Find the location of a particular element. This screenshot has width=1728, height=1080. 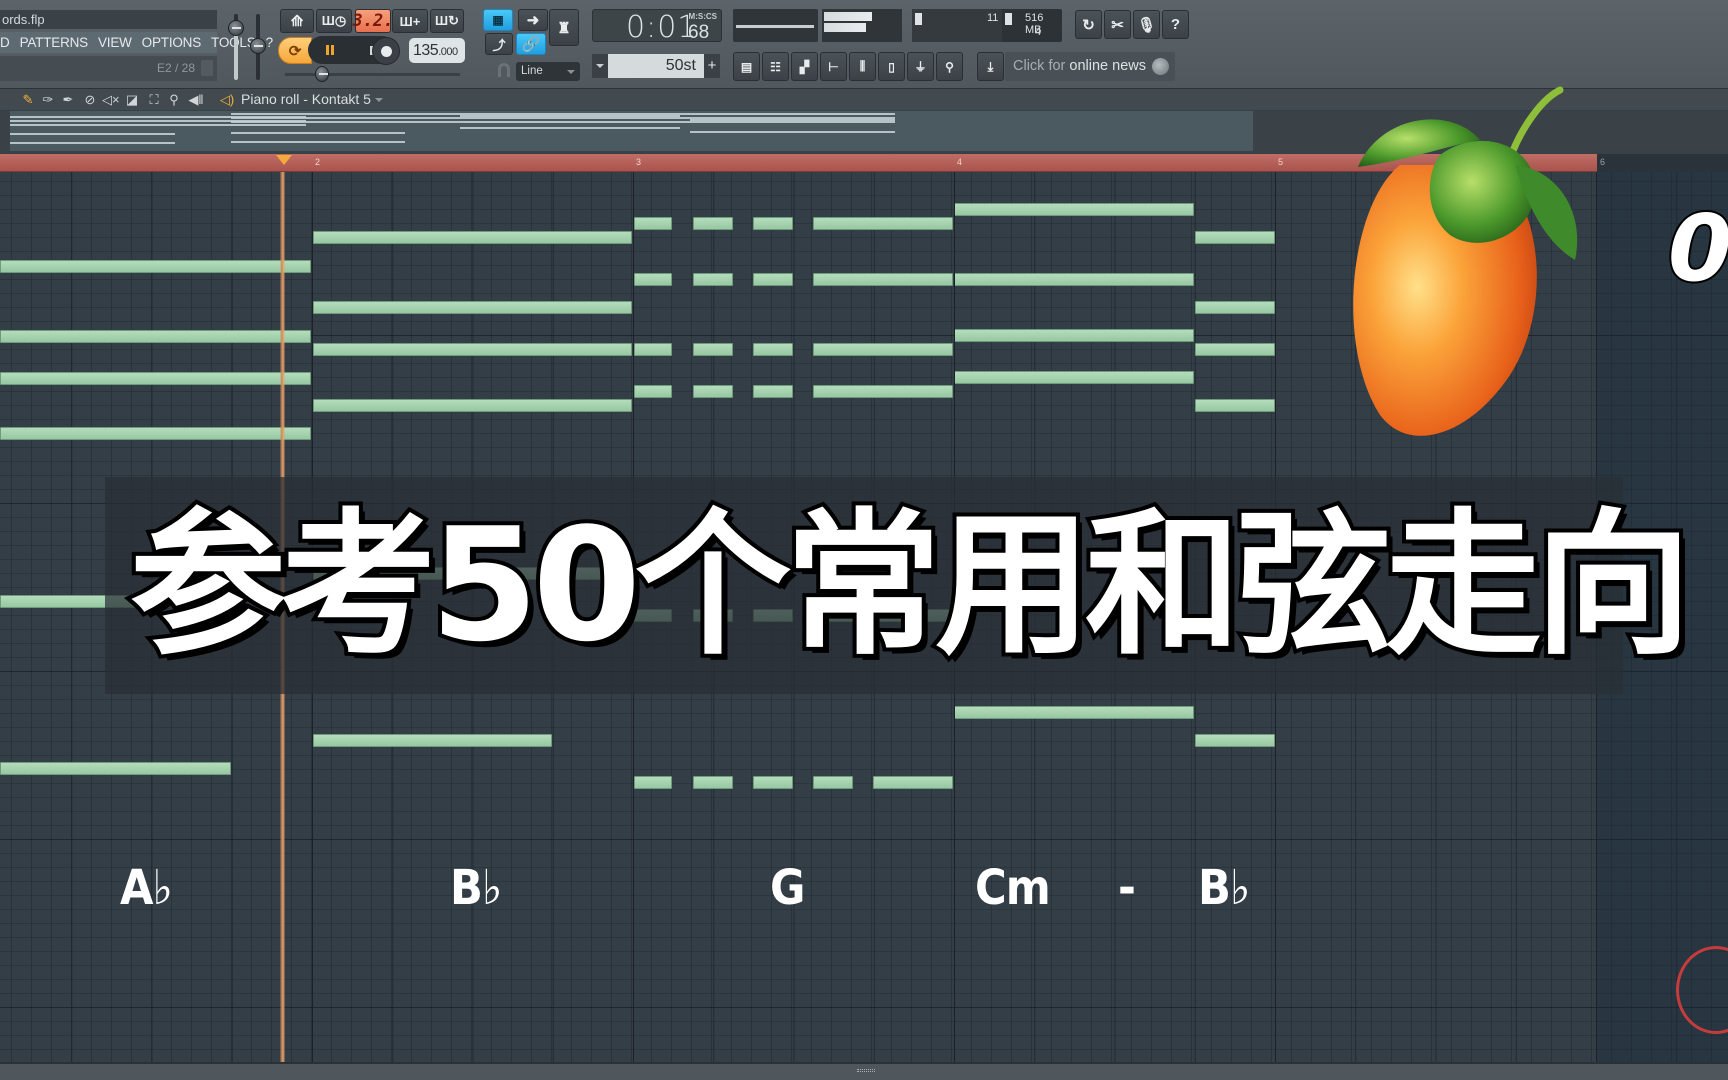

menu-view: VIEW is located at coordinates (115, 42).